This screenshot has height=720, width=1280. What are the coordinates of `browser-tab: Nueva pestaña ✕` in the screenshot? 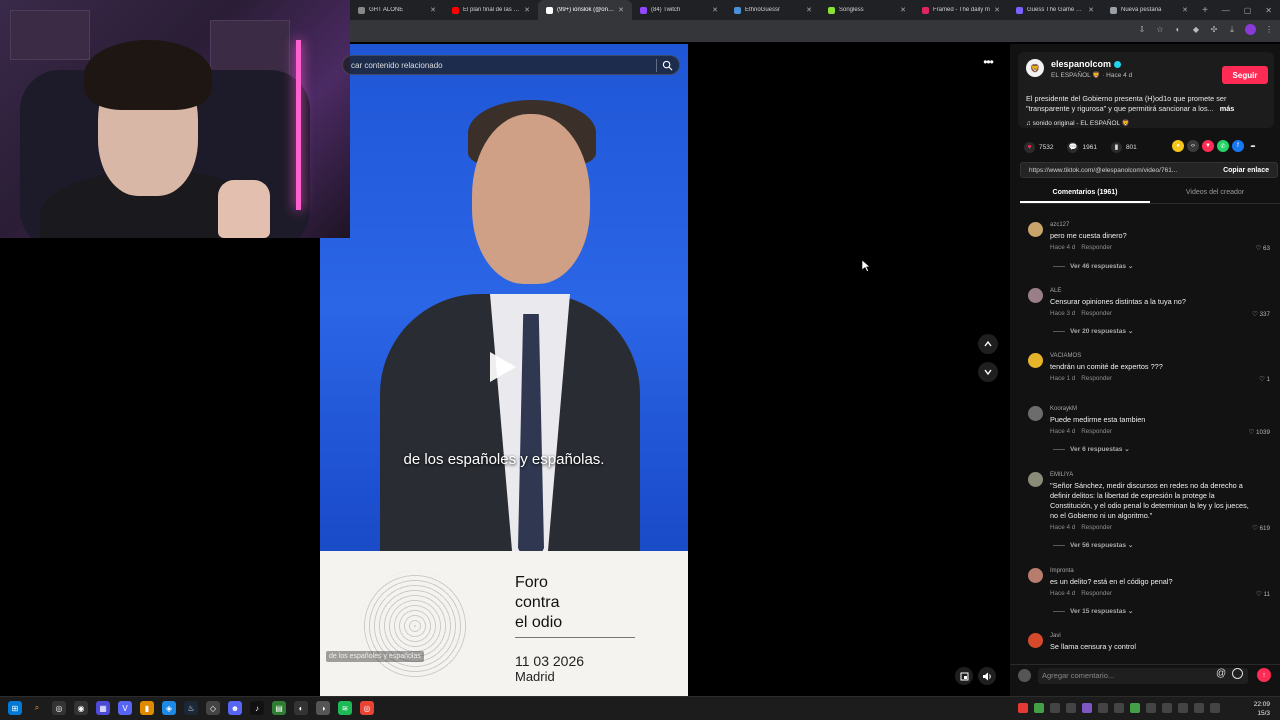 It's located at (1149, 10).